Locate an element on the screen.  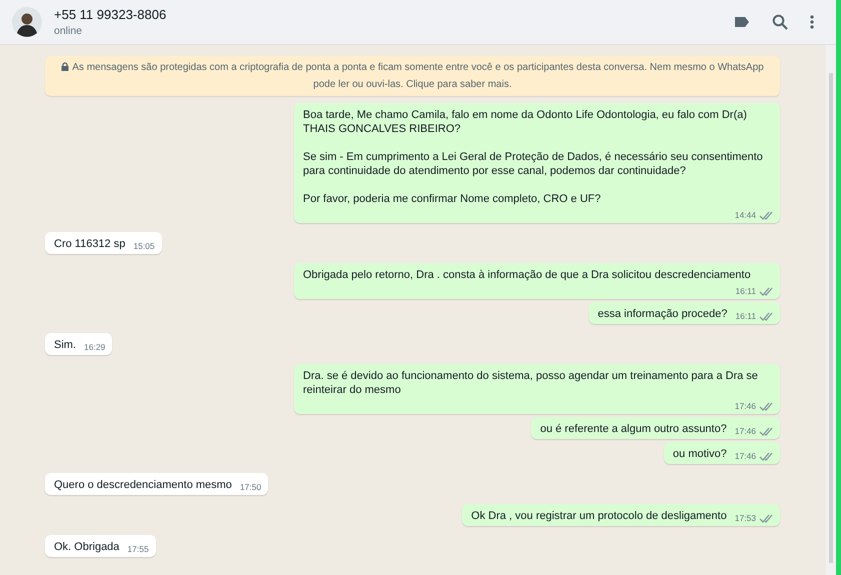
encryption-notice: As mensagens são protegidas com a criptografia de ponta a ponta e ficam somente entre você e os participantes desta conversa. Nem mesmo o WhatsApp pode ler ou ouvi-las. Clique para saber mais. is located at coordinates (412, 76).